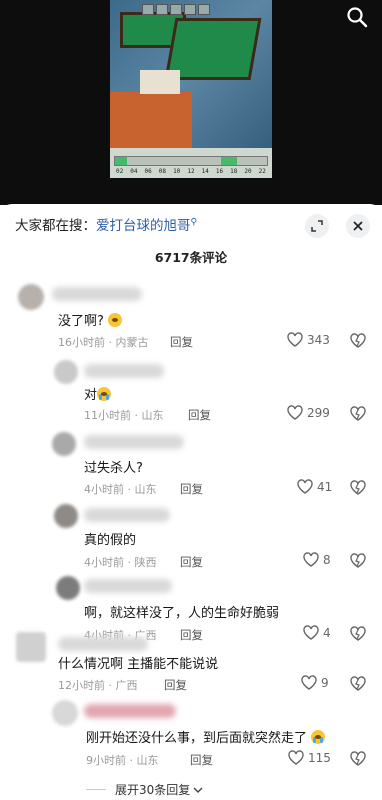  I want to click on timeline-tick: 04, so click(134, 171).